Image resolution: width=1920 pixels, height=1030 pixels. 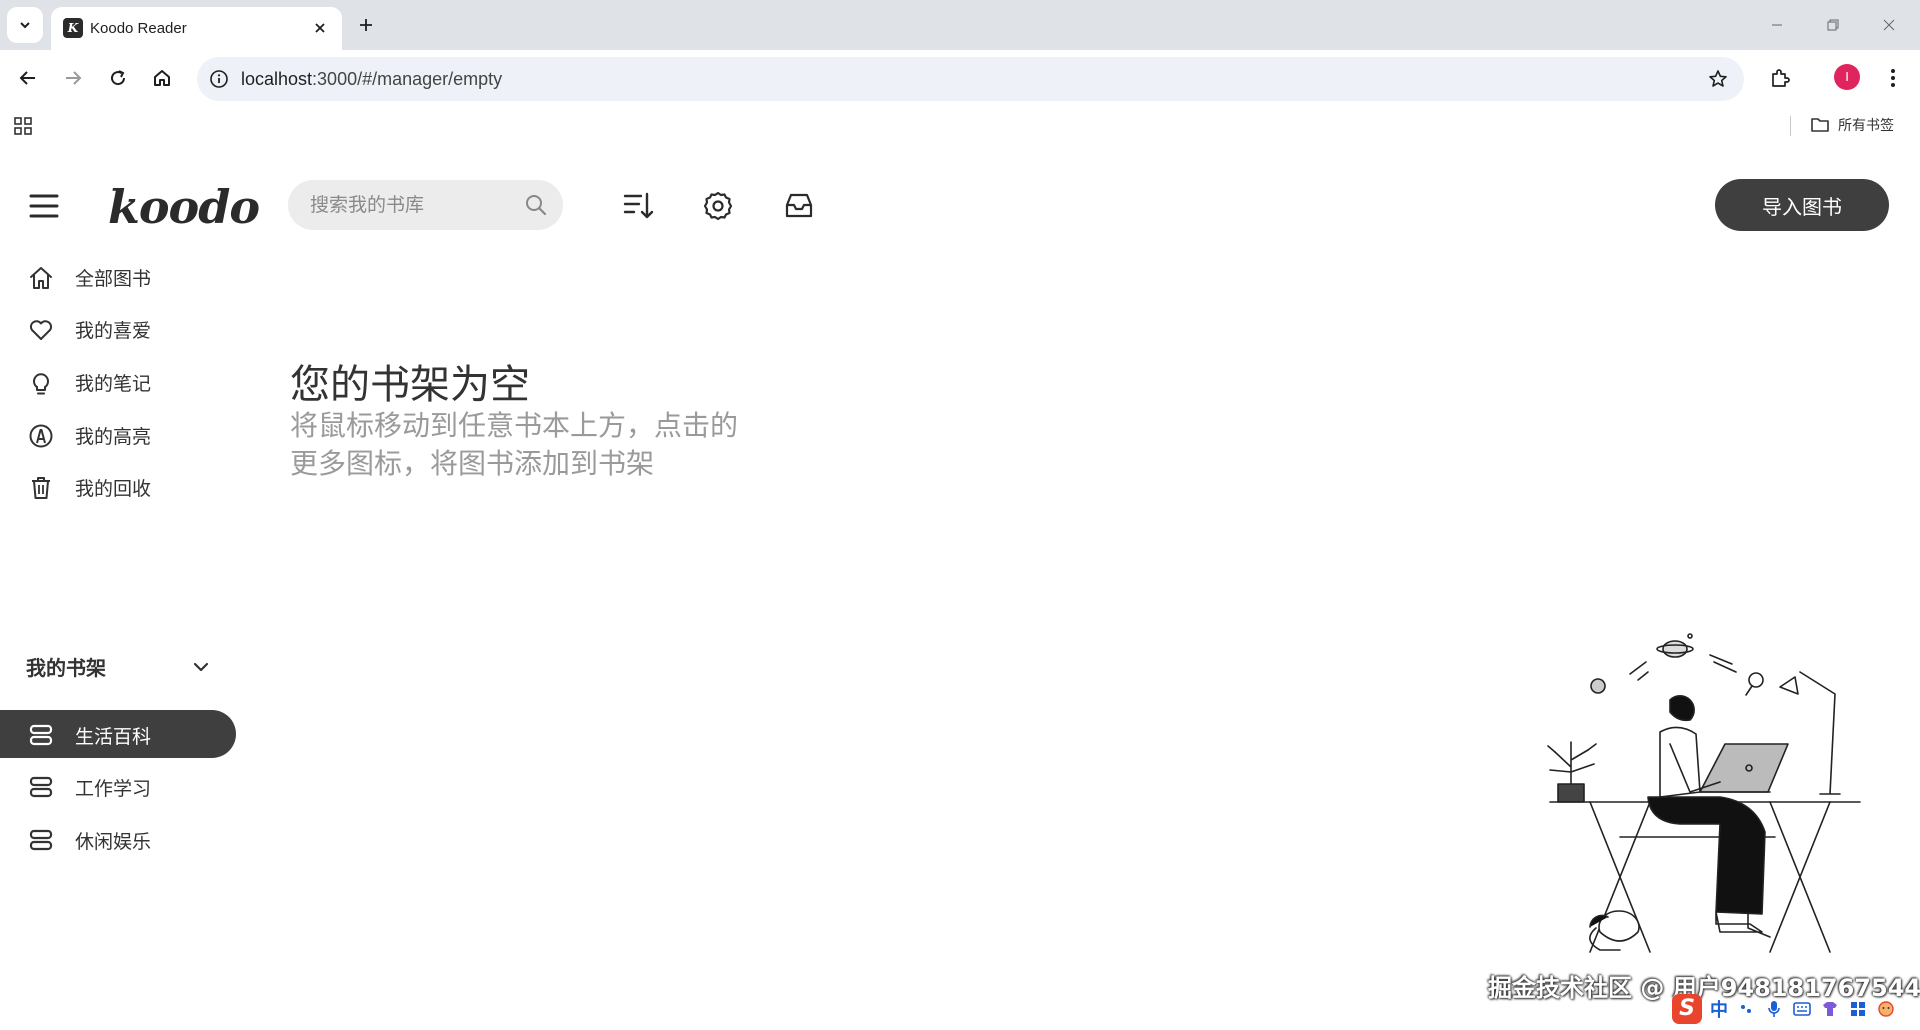 I want to click on empty-state-line: 更多图标，将图书添加到书架, so click(x=472, y=463).